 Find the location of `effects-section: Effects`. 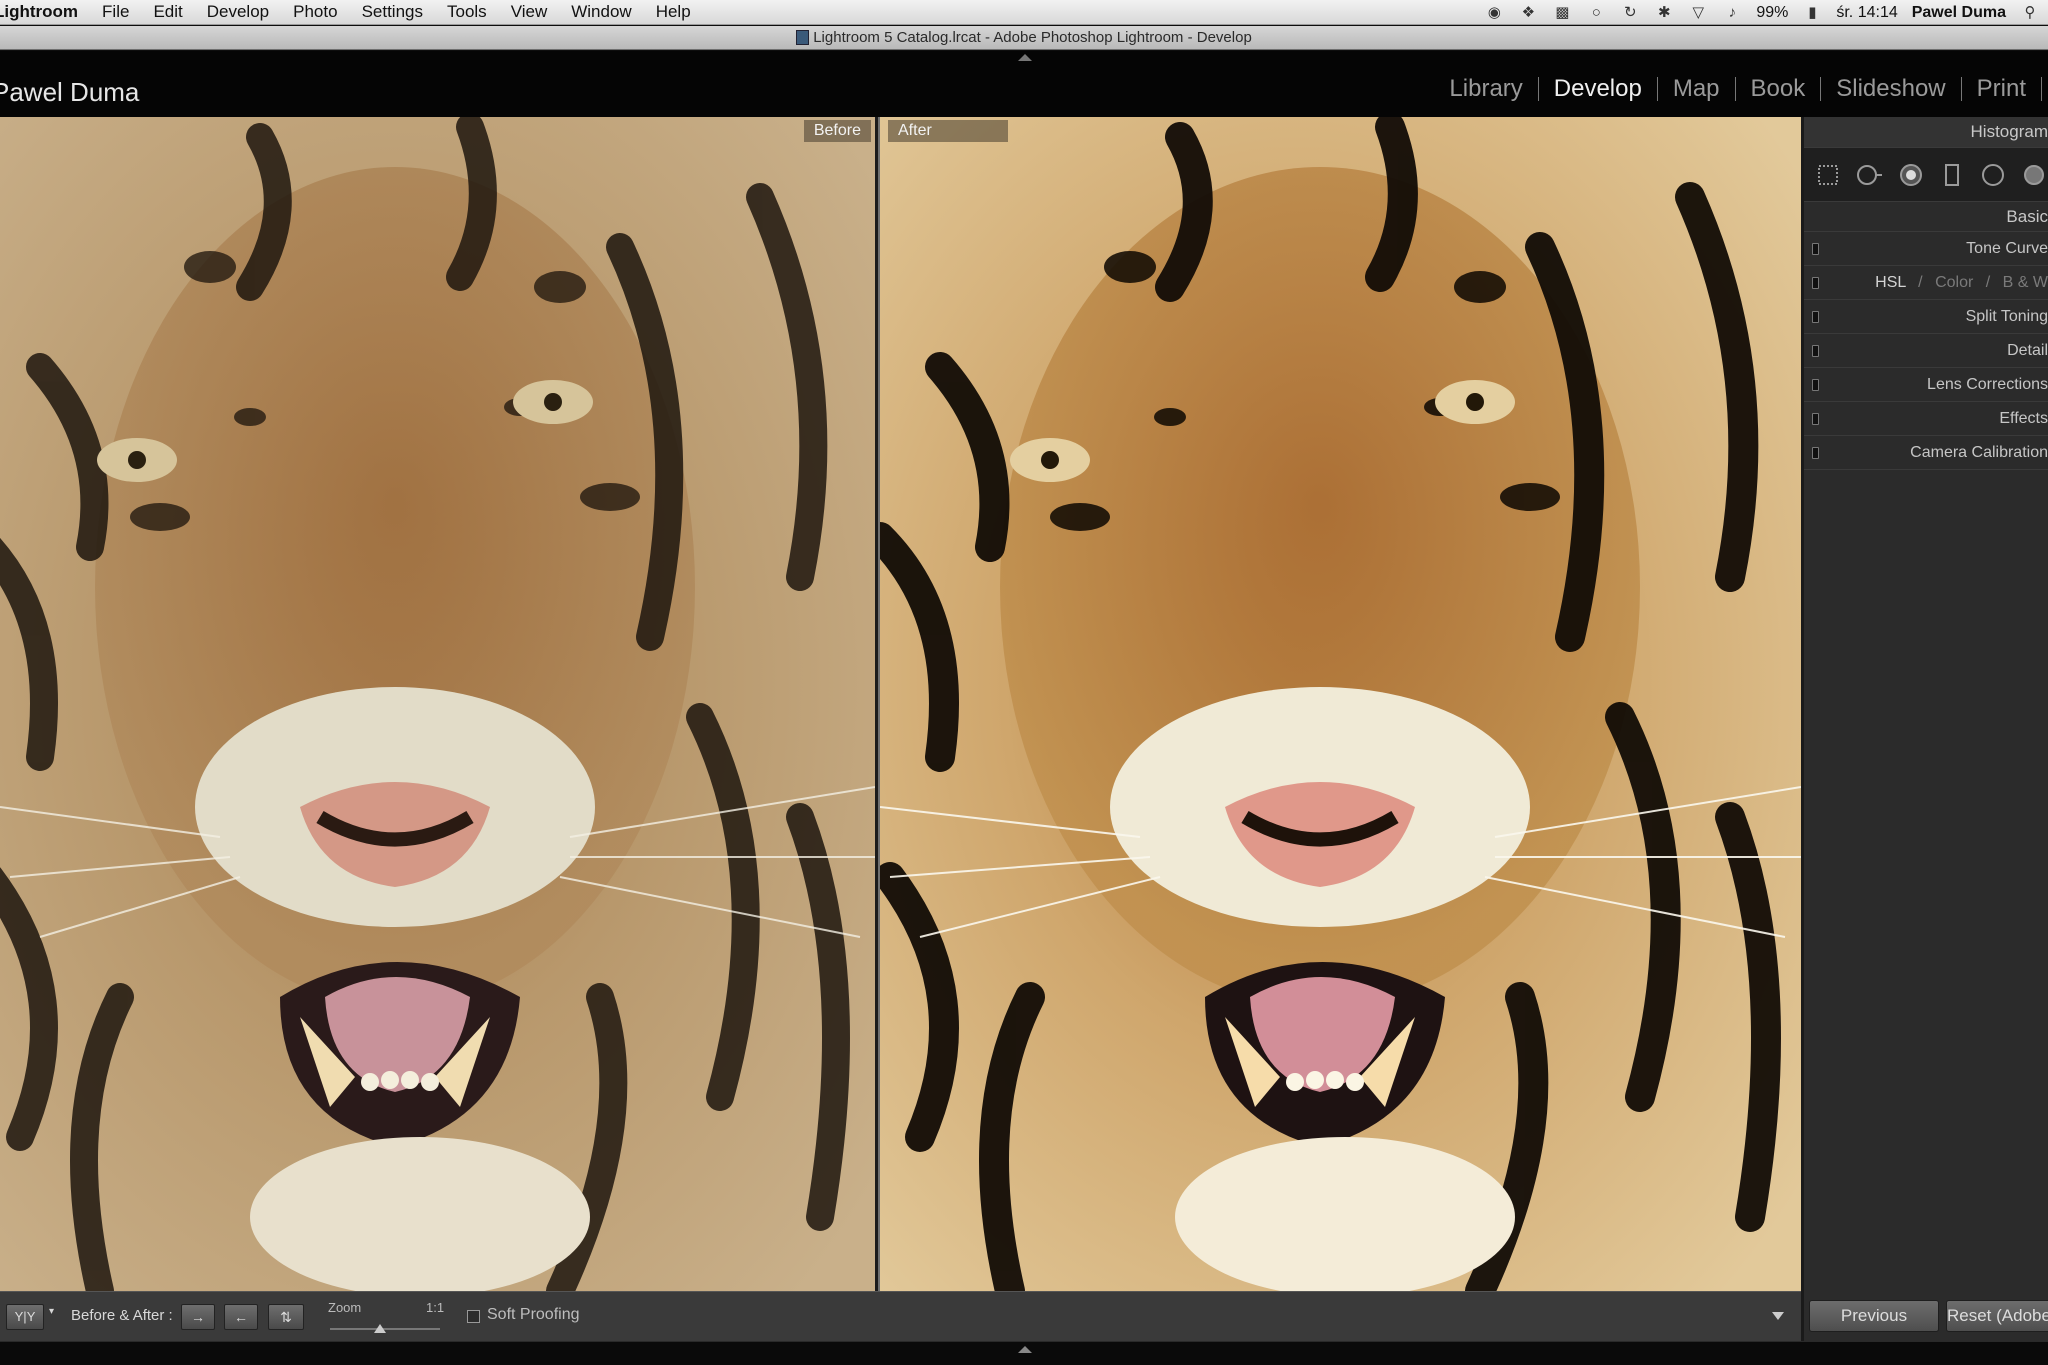

effects-section: Effects is located at coordinates (1926, 419).